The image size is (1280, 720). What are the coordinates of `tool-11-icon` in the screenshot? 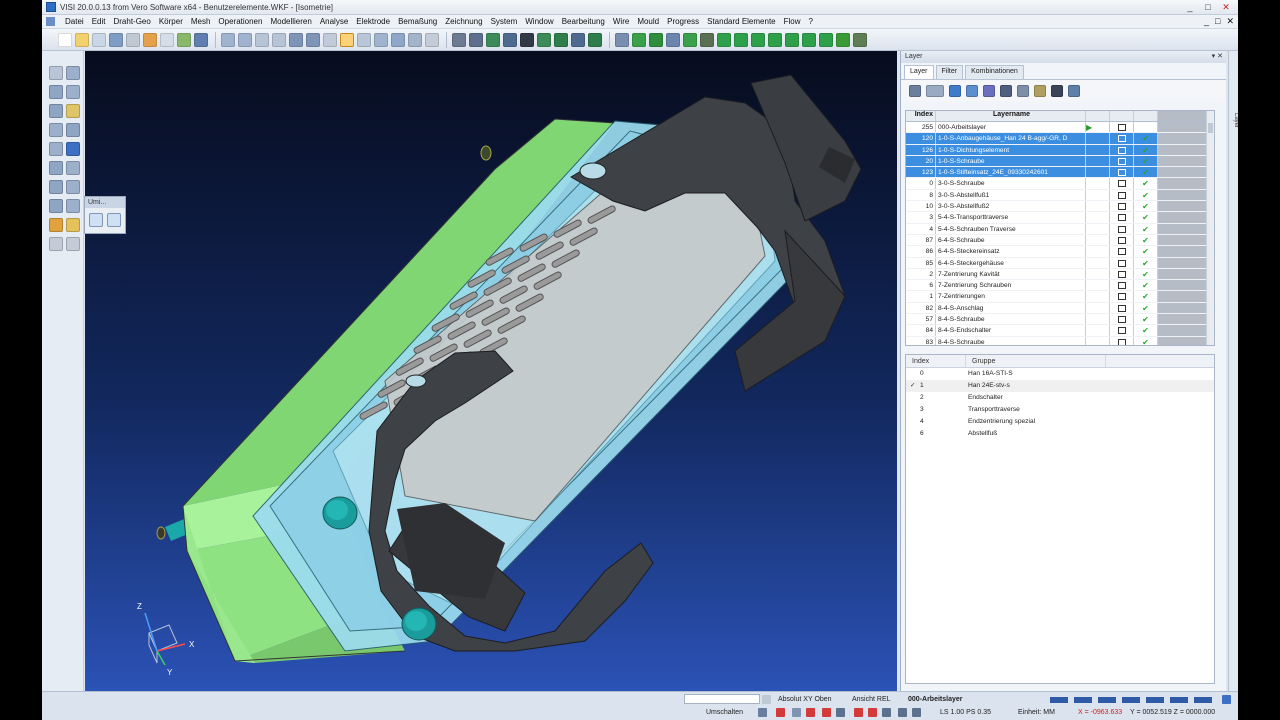 It's located at (639, 39).